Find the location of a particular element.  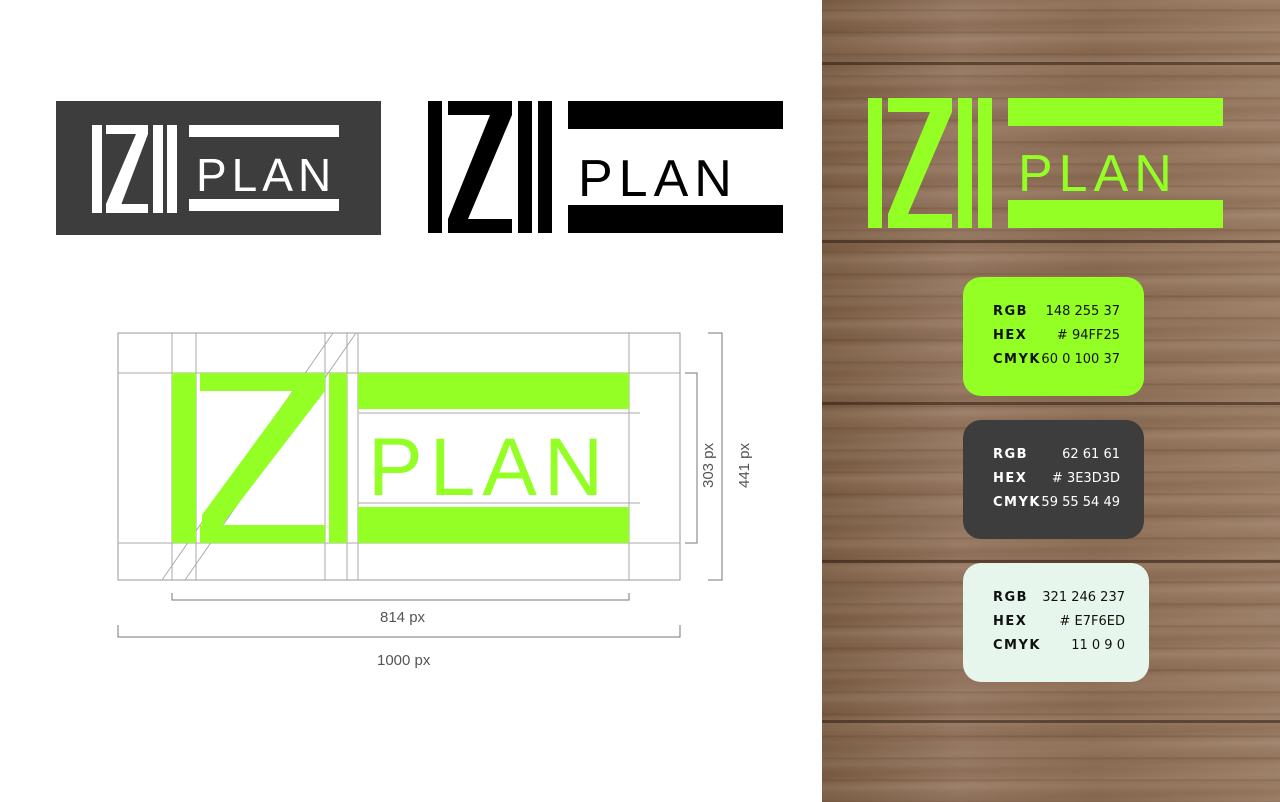

outer-height-label: 441 px is located at coordinates (745, 465).